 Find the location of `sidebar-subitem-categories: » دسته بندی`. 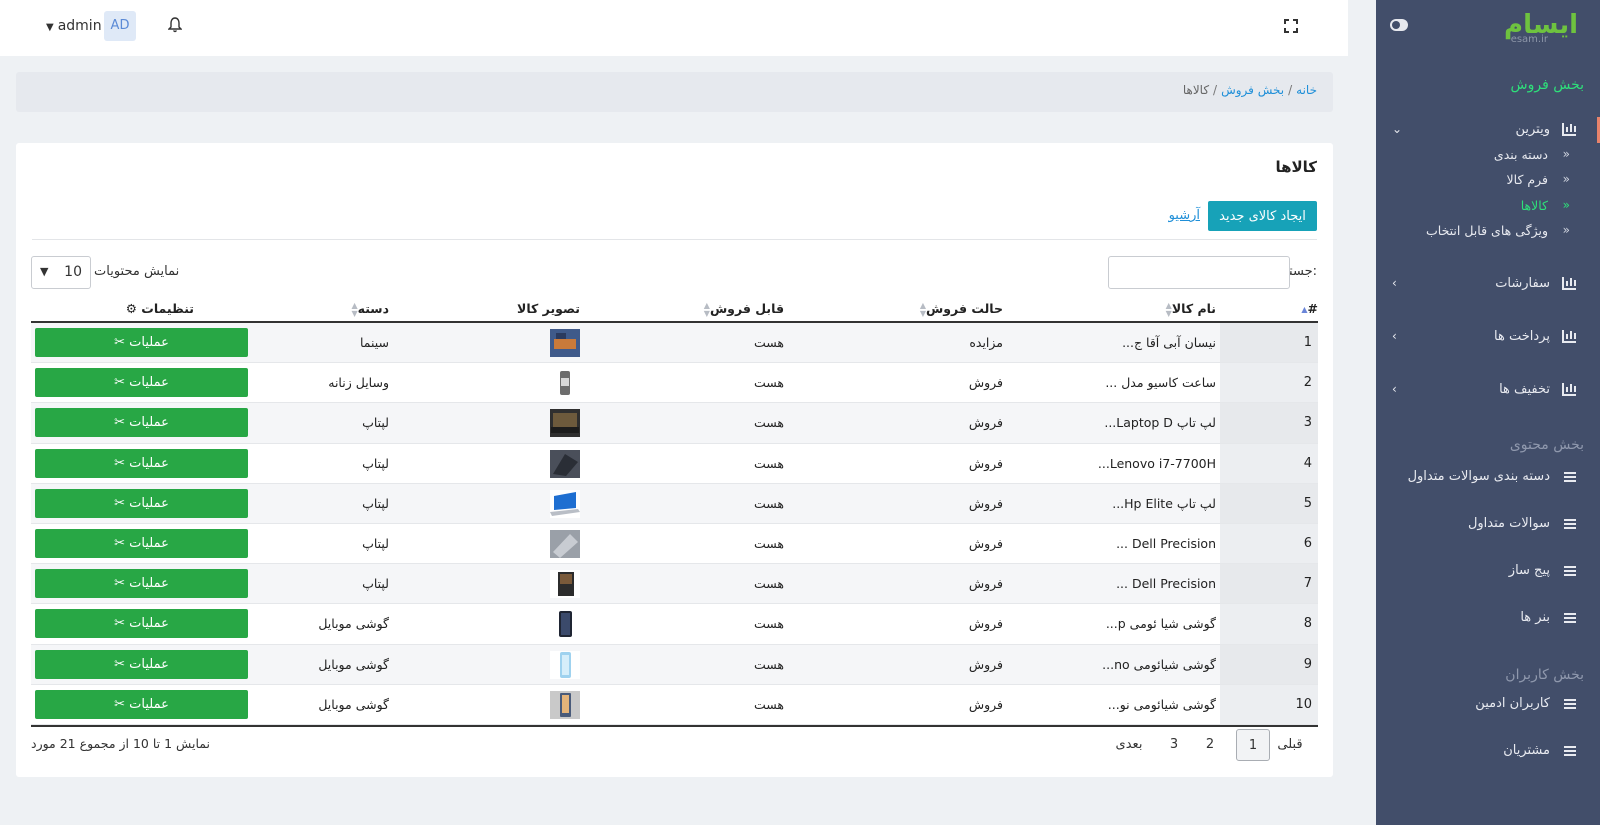

sidebar-subitem-categories: » دسته بندی is located at coordinates (1488, 156).